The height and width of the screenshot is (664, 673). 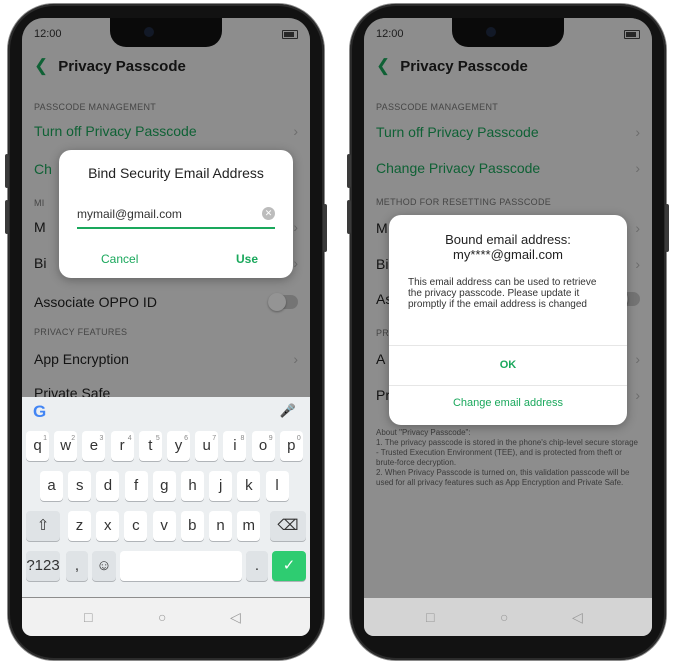 I want to click on key-label: n, so click(x=220, y=525).